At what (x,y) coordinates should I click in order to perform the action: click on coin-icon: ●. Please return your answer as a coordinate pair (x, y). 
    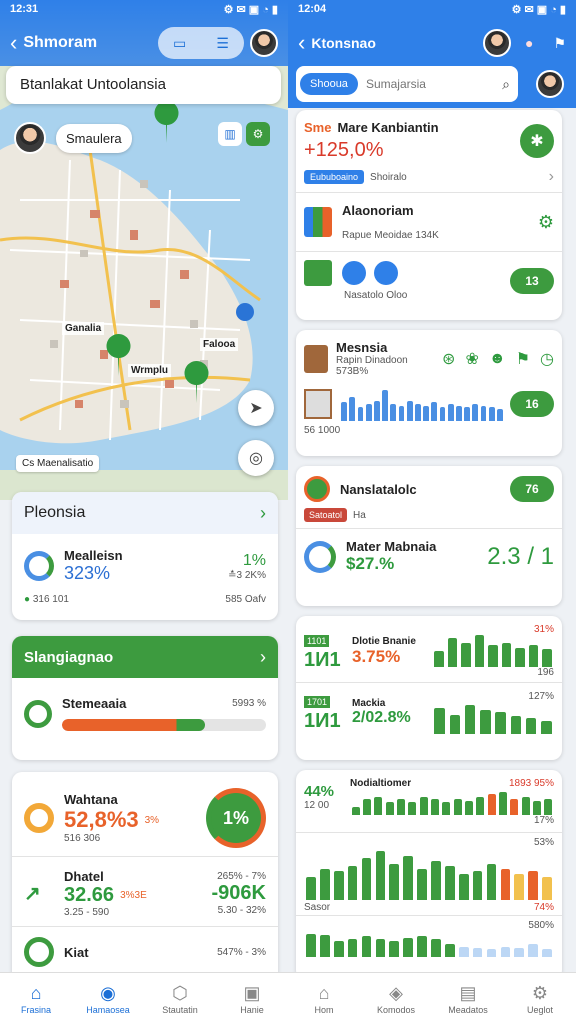
    Looking at the image, I should click on (27, 599).